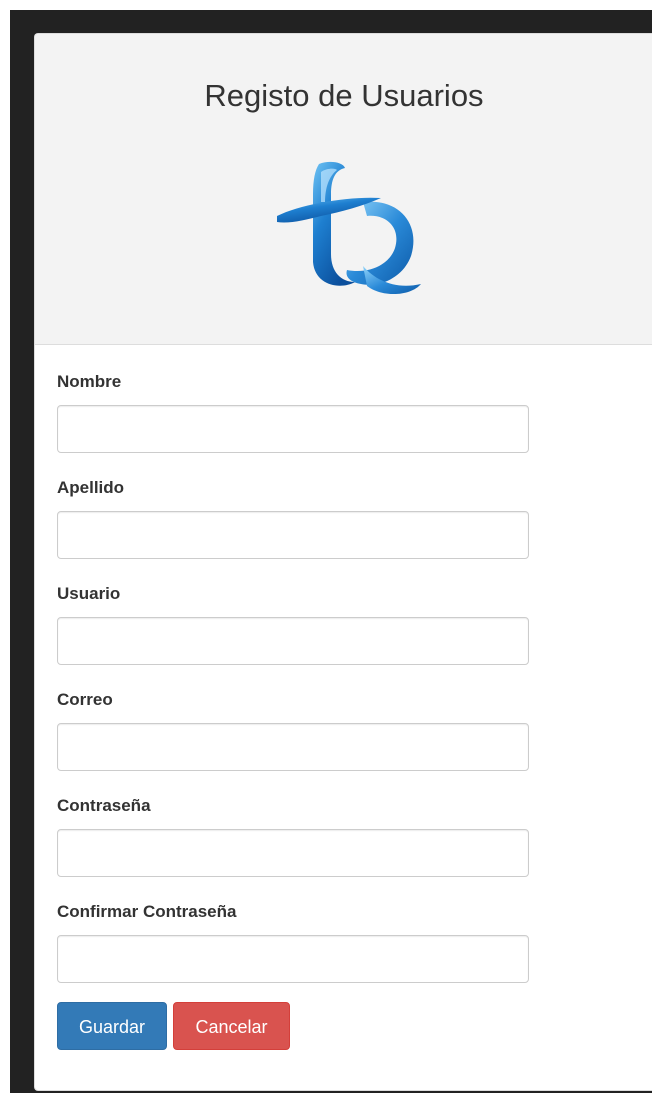  What do you see at coordinates (104, 805) in the screenshot?
I see `contrasena-label: Contraseña` at bounding box center [104, 805].